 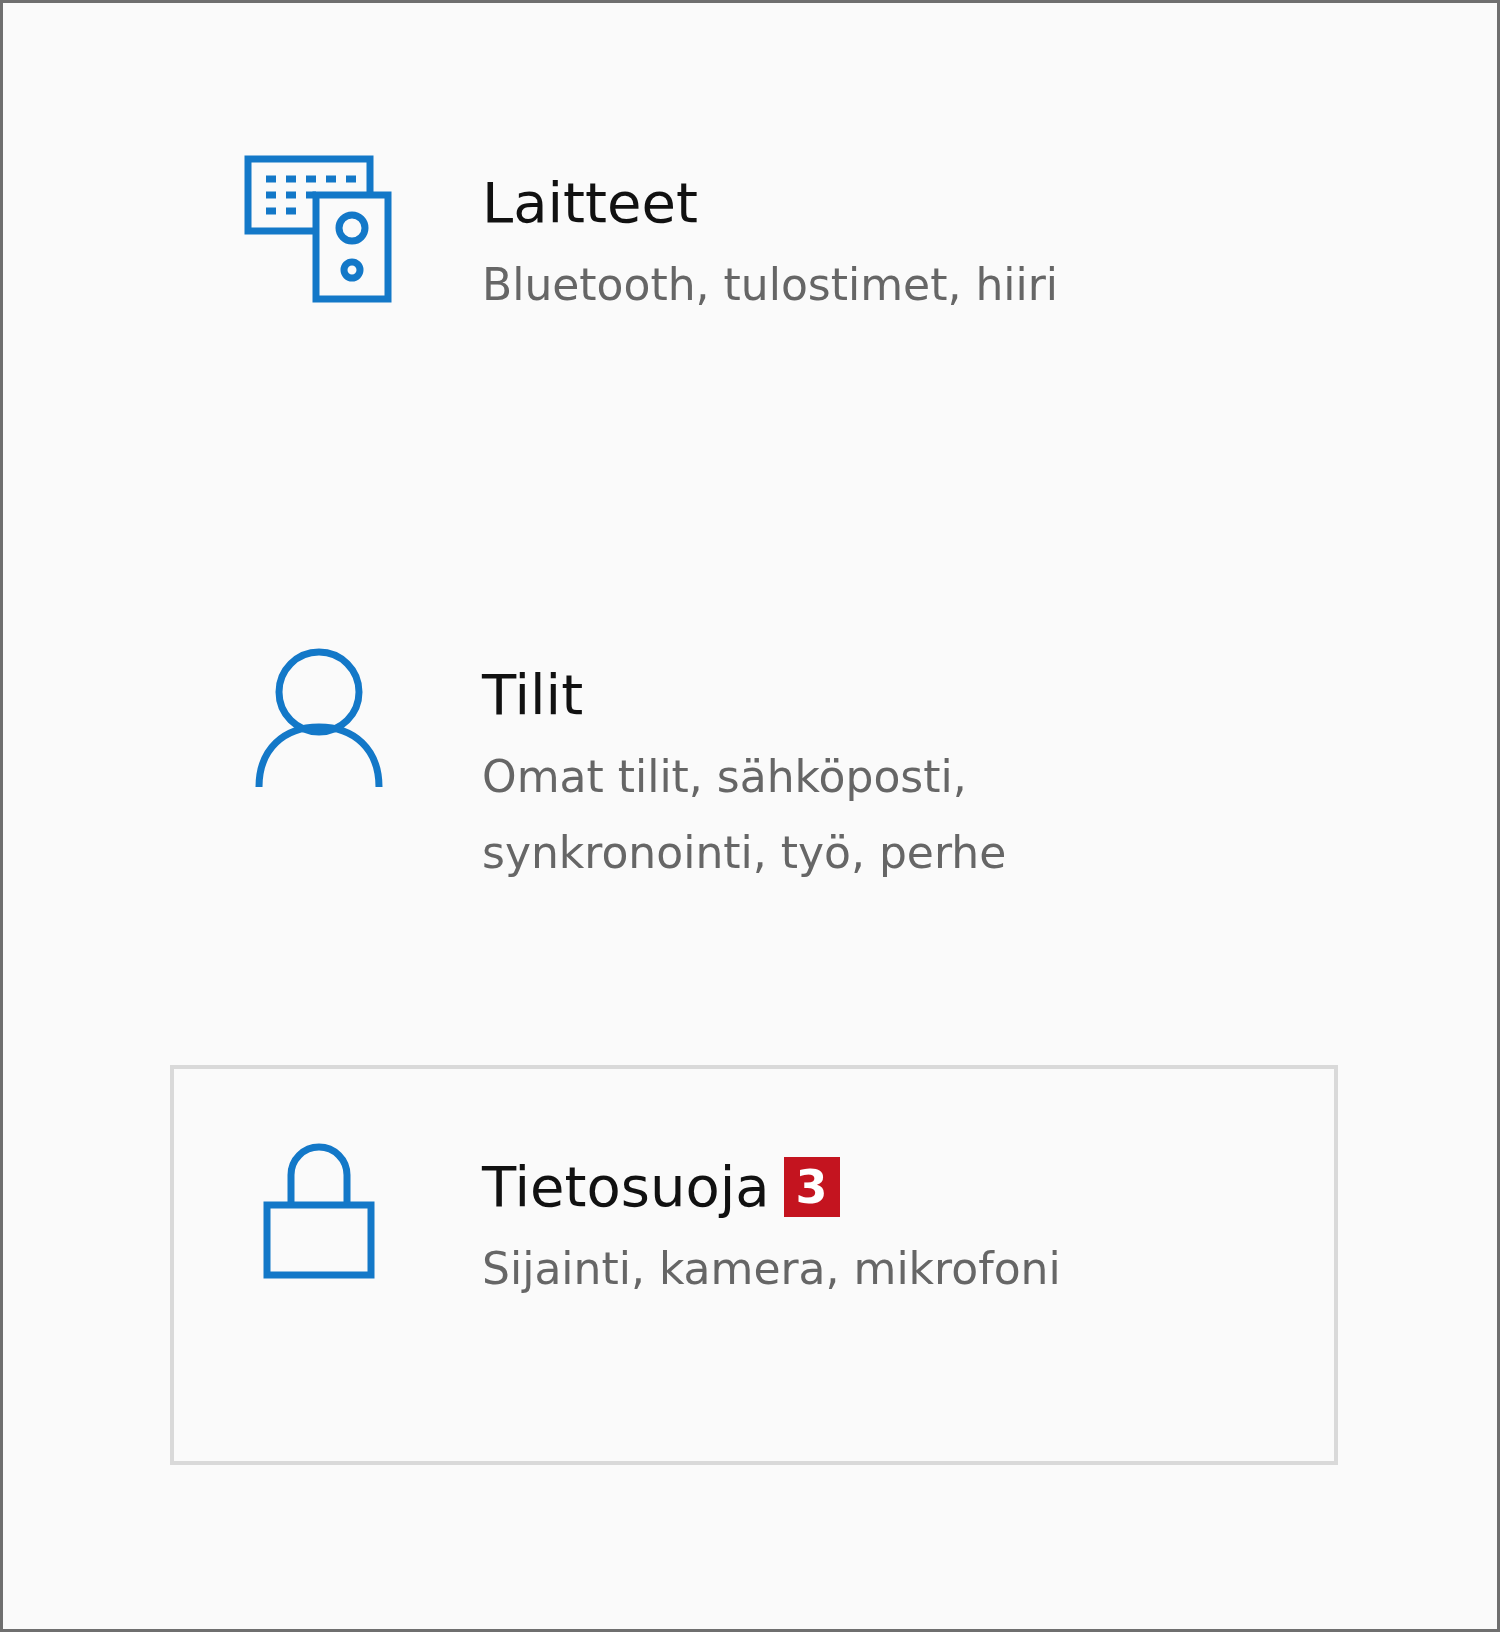 What do you see at coordinates (772, 1269) in the screenshot?
I see `category-description: Sijainti, kamera, mikrofoni` at bounding box center [772, 1269].